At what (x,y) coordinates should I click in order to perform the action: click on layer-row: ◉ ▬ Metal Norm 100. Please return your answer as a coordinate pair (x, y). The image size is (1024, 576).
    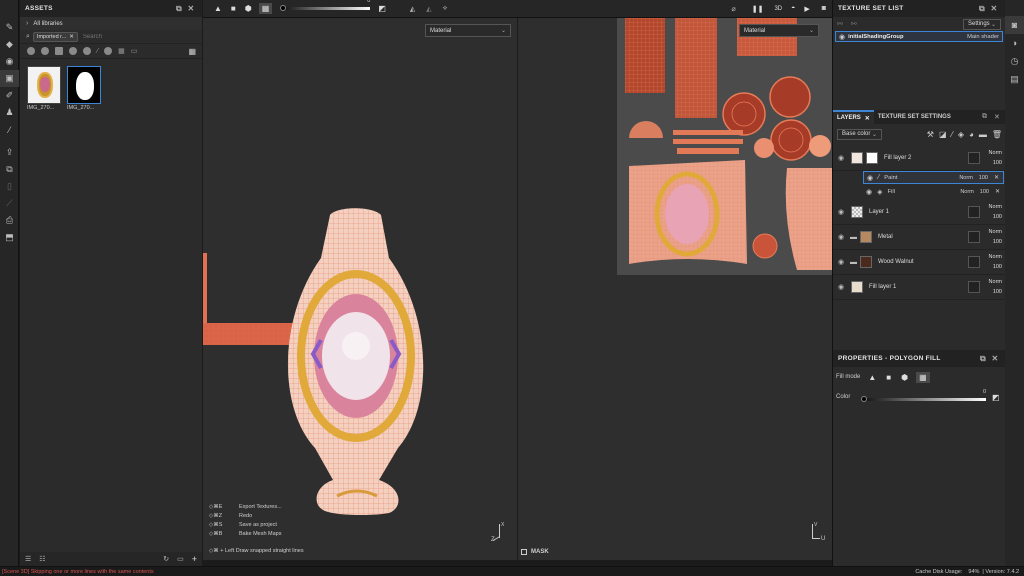
    Looking at the image, I should click on (919, 237).